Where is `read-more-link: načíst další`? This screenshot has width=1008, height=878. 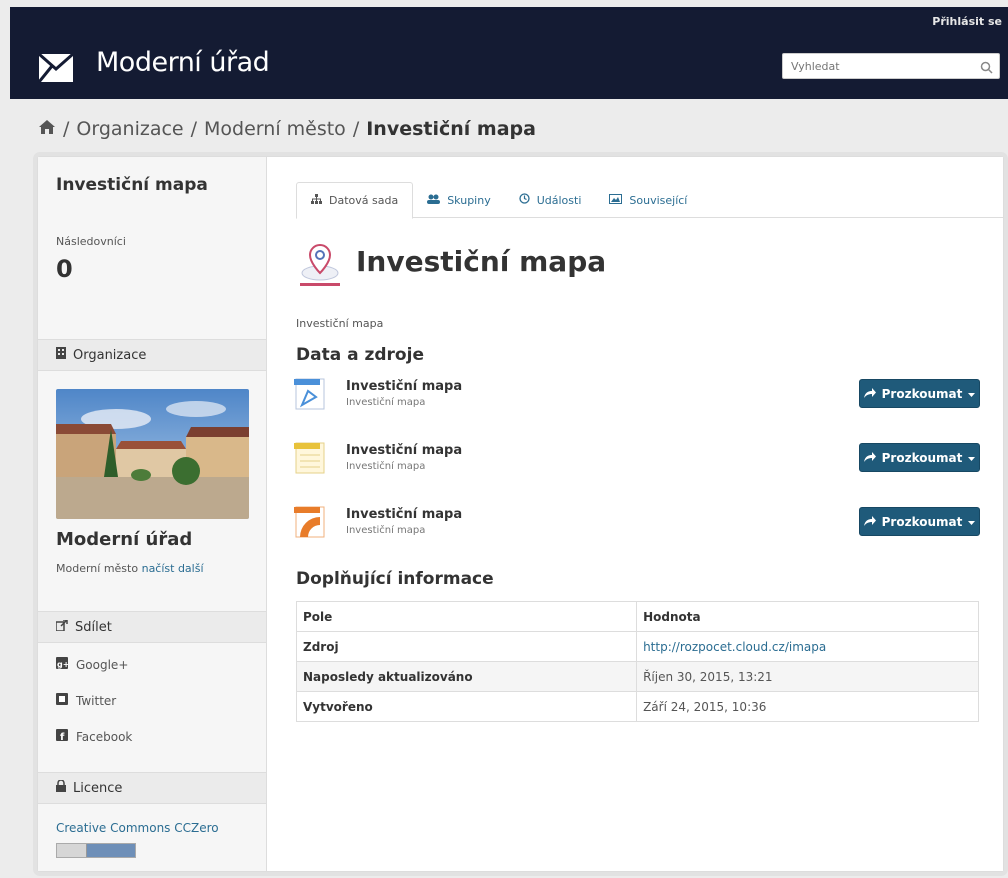 read-more-link: načíst další is located at coordinates (173, 568).